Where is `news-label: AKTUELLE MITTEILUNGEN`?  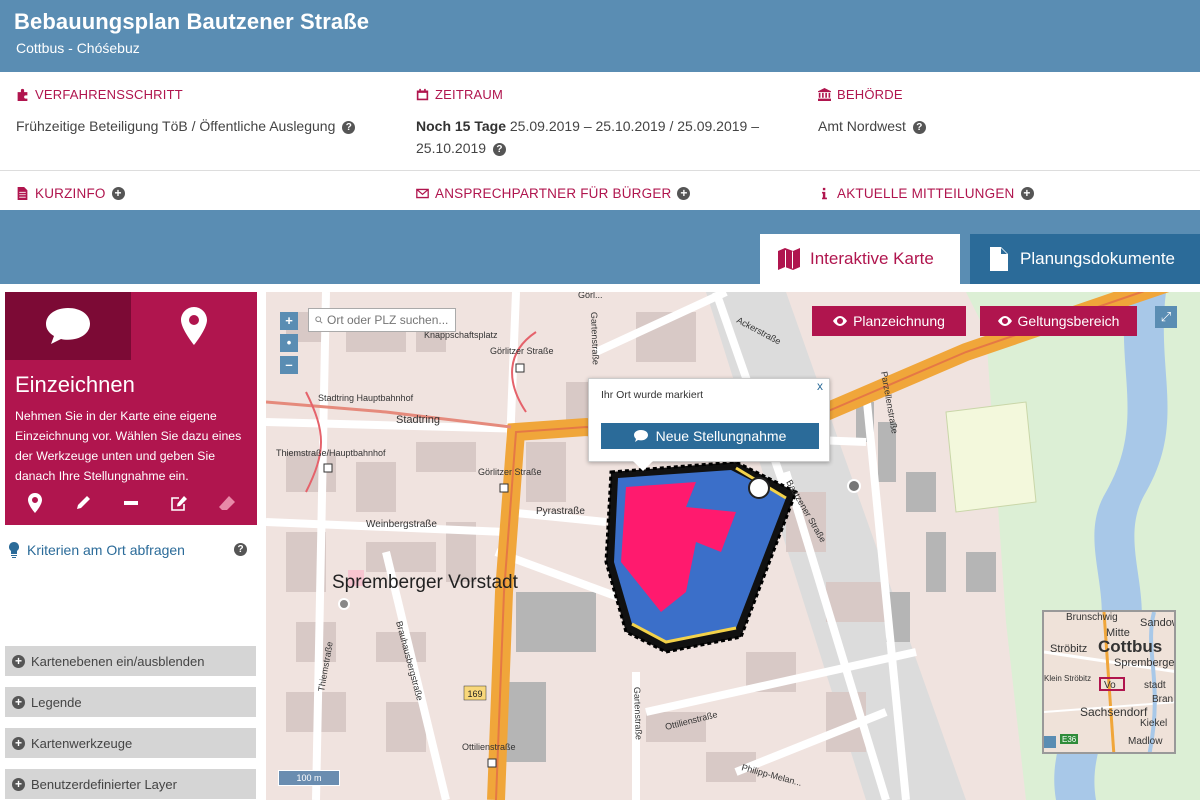
news-label: AKTUELLE MITTEILUNGEN is located at coordinates (926, 193).